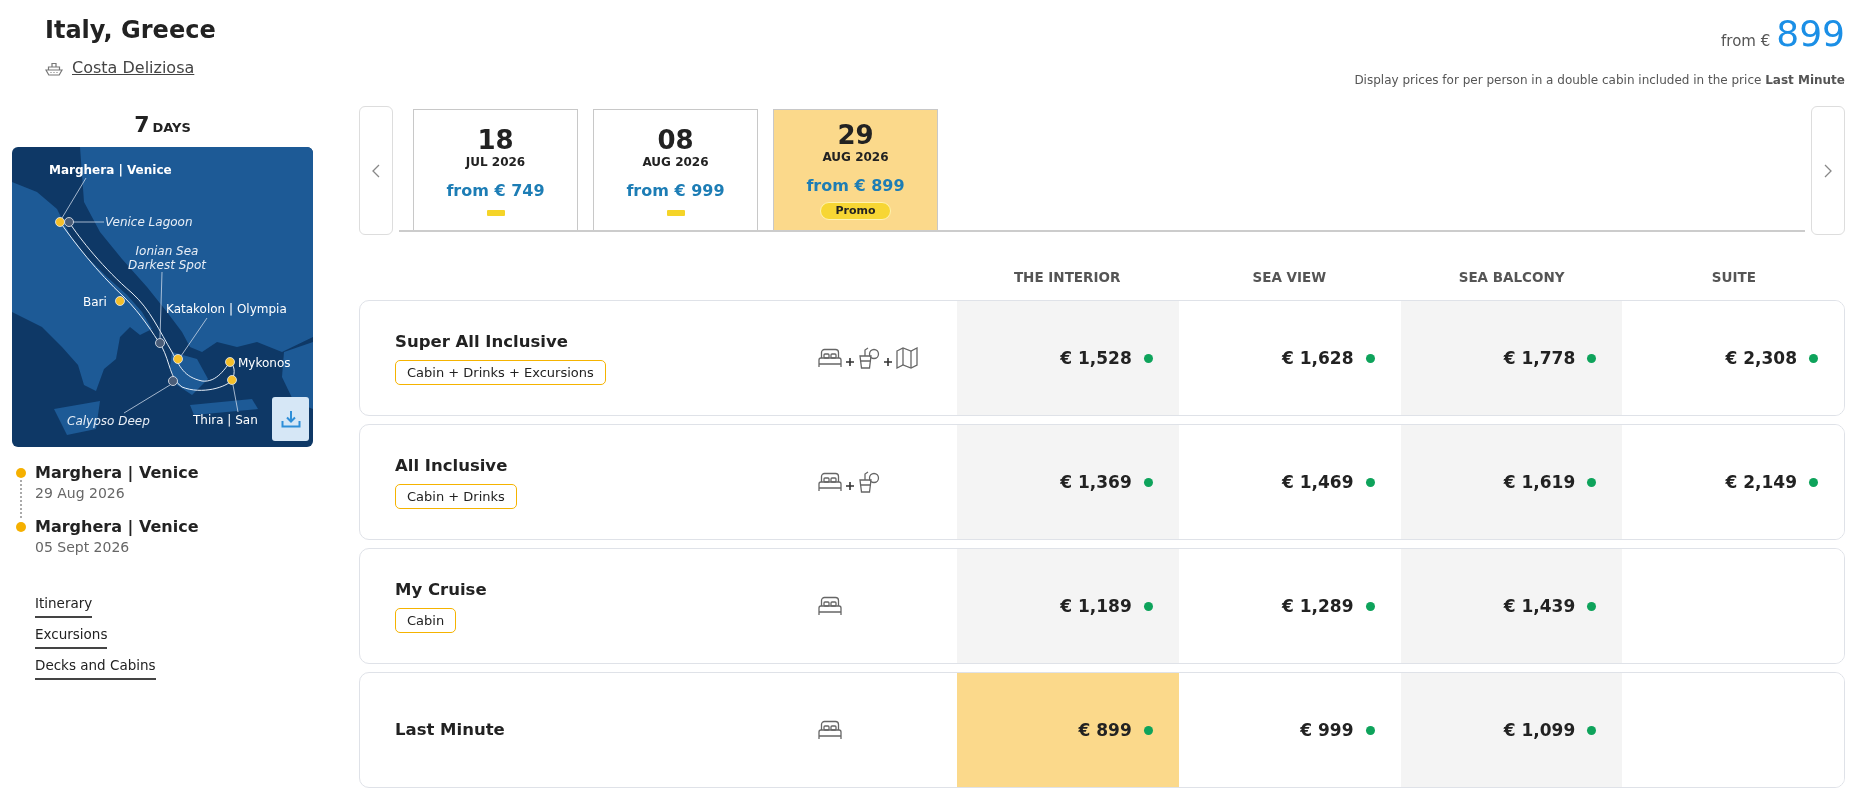 The image size is (1851, 800). What do you see at coordinates (1511, 277) in the screenshot?
I see `column-header: SEA BALCONY` at bounding box center [1511, 277].